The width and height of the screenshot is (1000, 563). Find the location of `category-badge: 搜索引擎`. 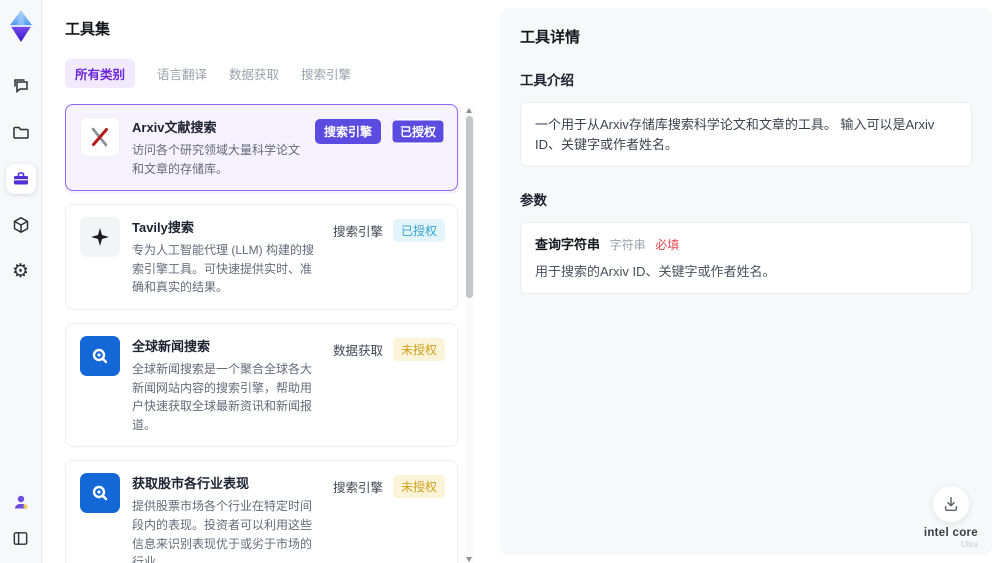

category-badge: 搜索引擎 is located at coordinates (347, 131).